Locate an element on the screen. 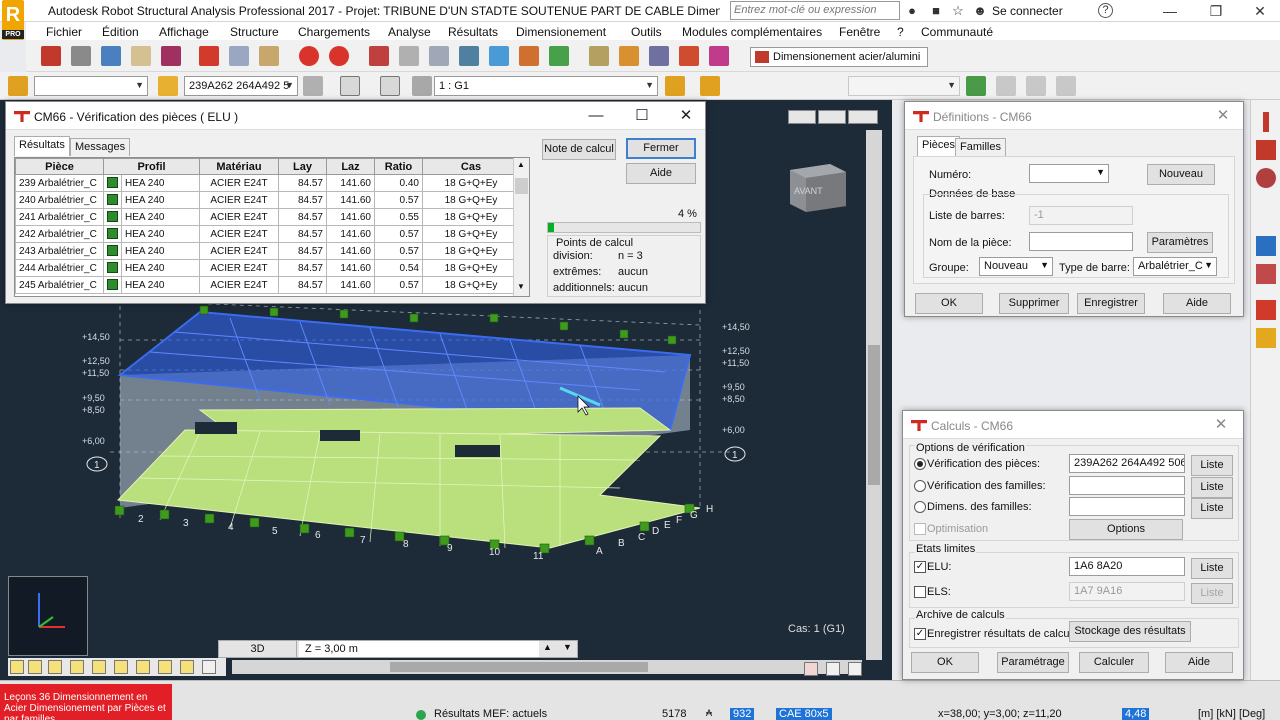 Image resolution: width=1280 pixels, height=720 pixels. piece-list-button: Liste is located at coordinates (1212, 465).